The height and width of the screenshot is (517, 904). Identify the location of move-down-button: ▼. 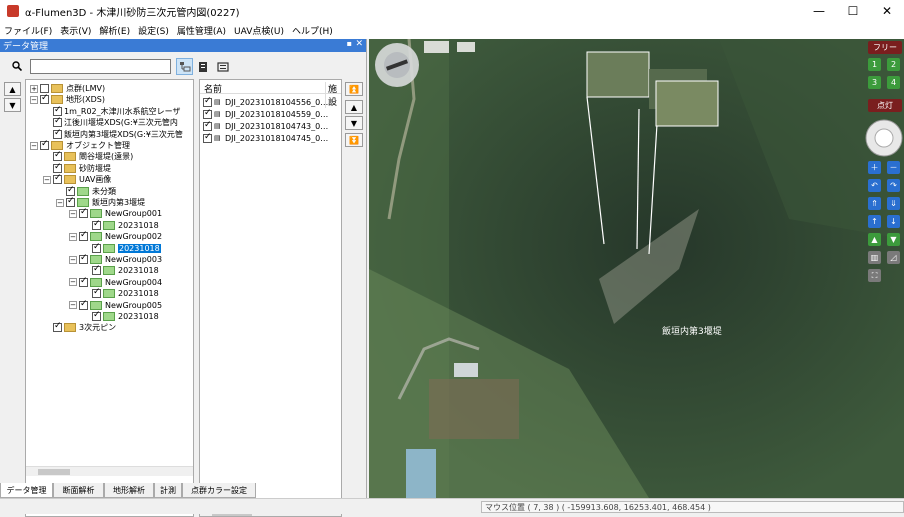
(12, 105).